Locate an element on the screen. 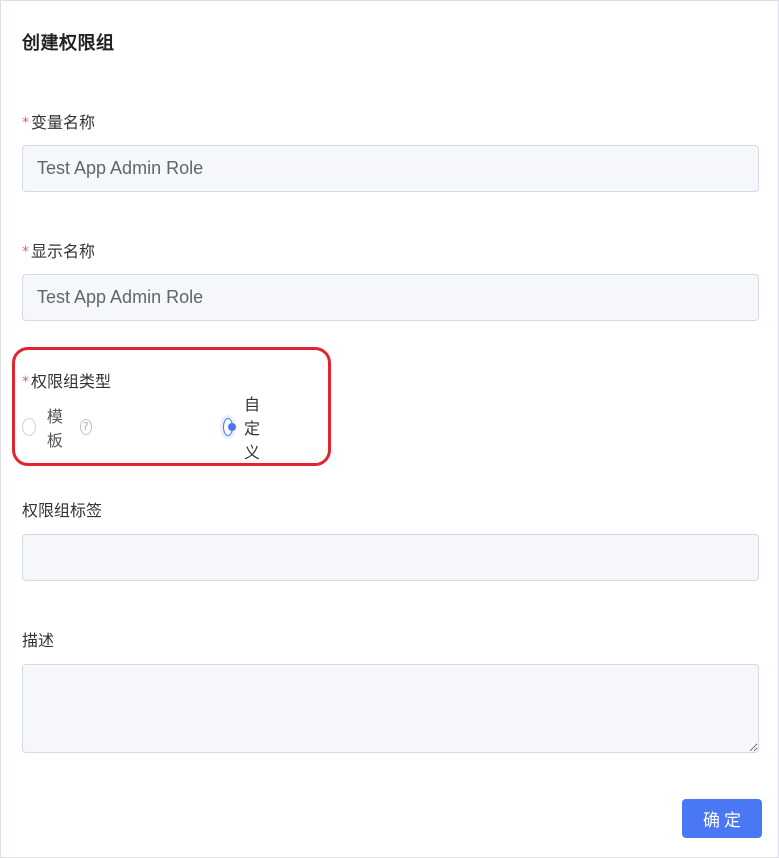 The height and width of the screenshot is (858, 779). group-tags-label: 权限组标签 is located at coordinates (62, 509).